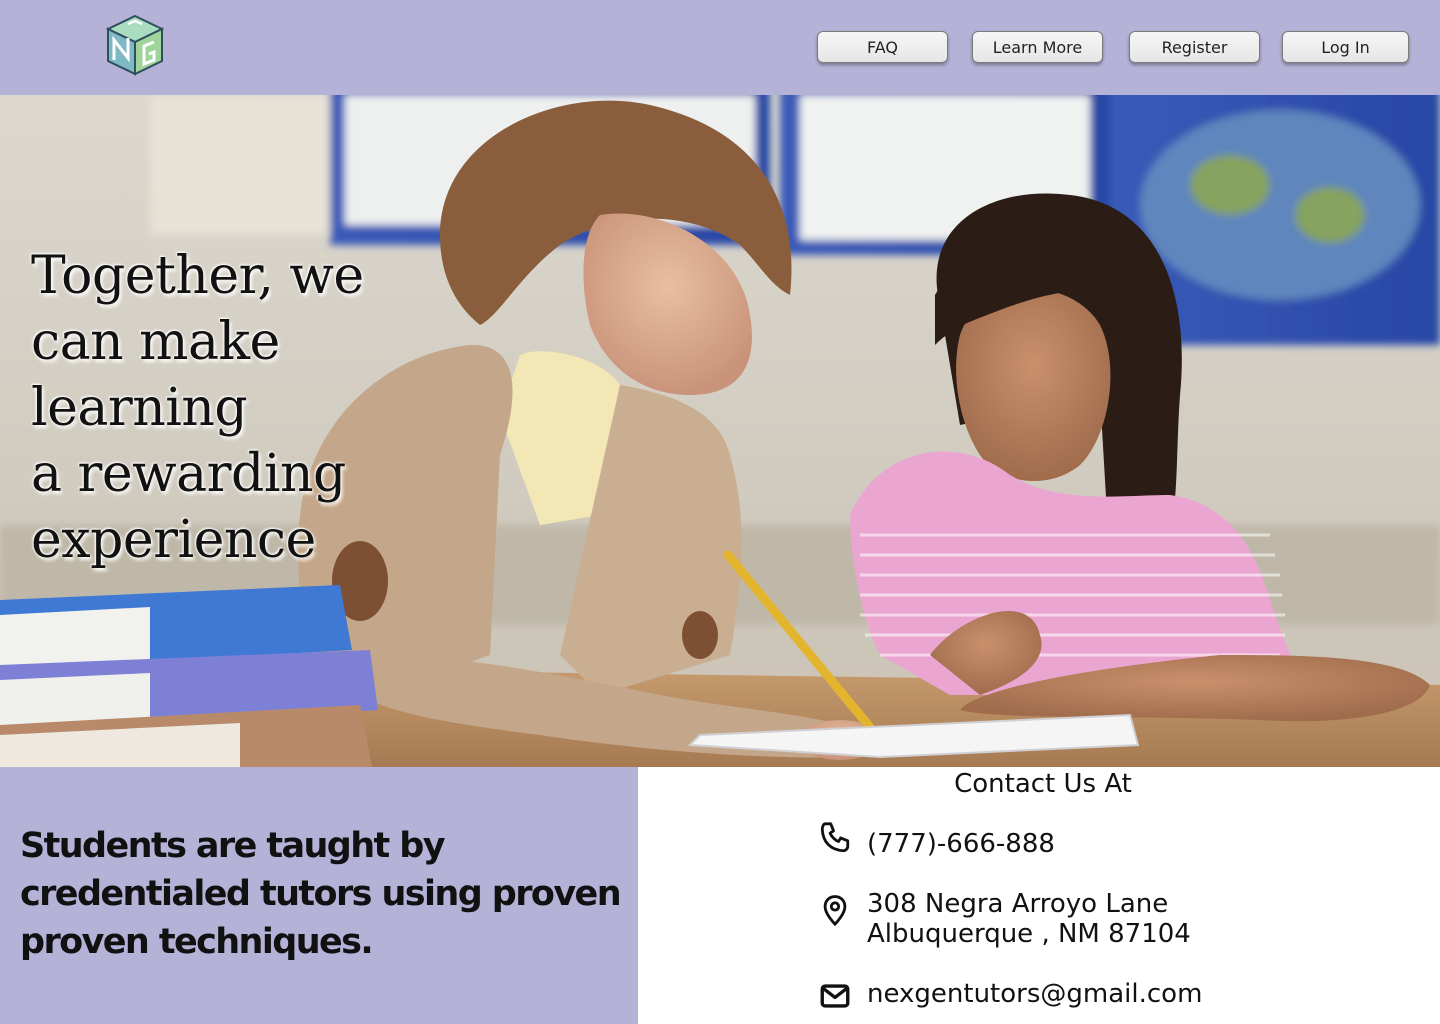 The image size is (1440, 1024). I want to click on phone-icon, so click(835, 838).